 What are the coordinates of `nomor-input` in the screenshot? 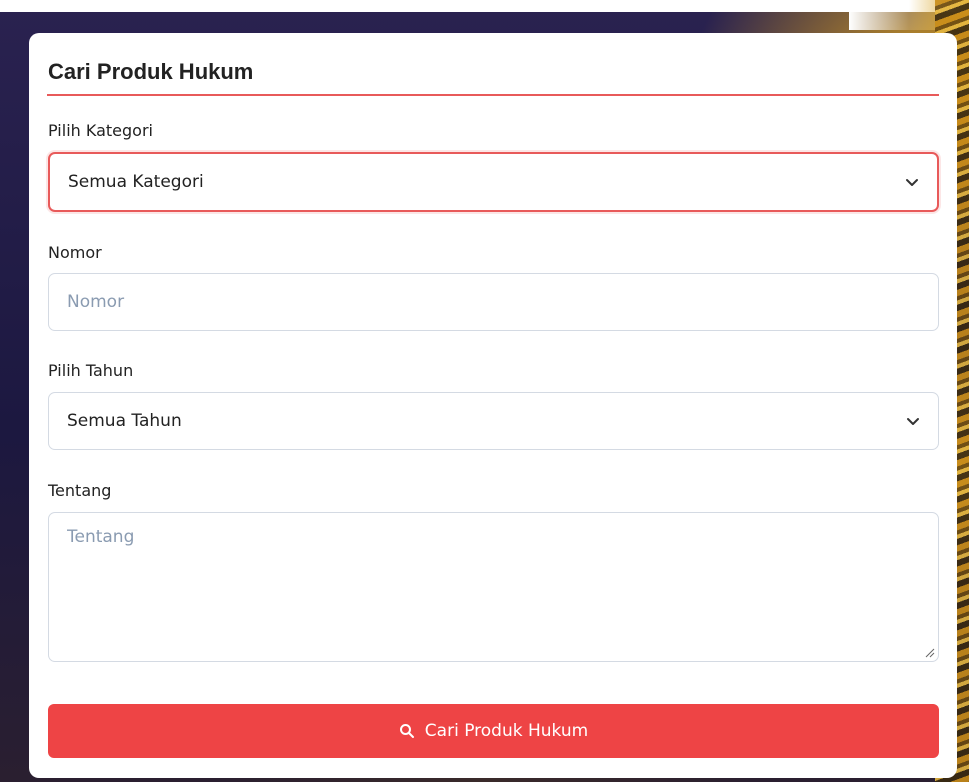 It's located at (493, 302).